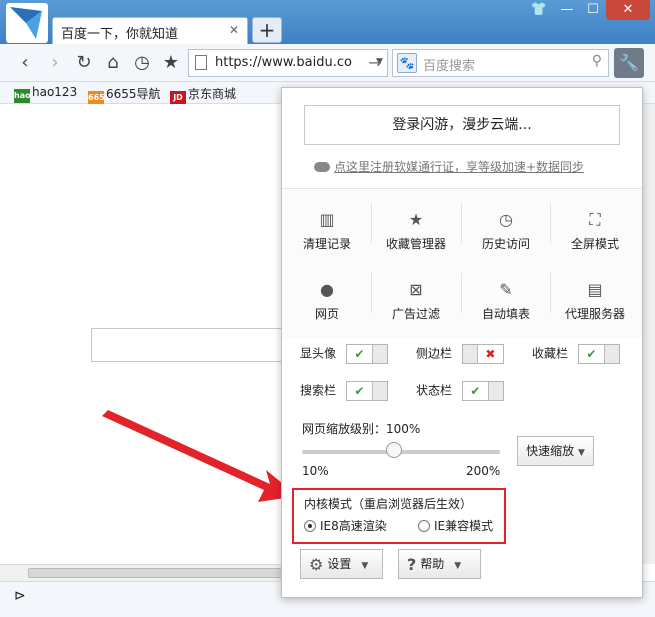 Image resolution: width=655 pixels, height=617 pixels. I want to click on broom-icon: ▥, so click(327, 219).